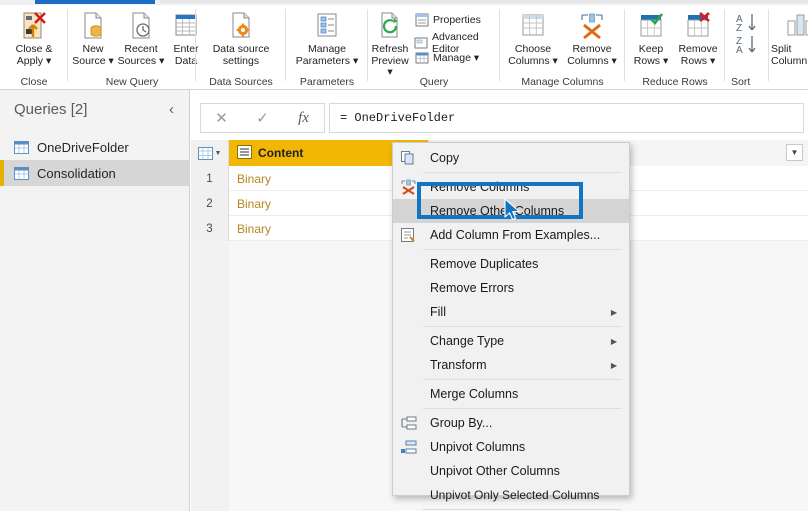 This screenshot has width=808, height=511. I want to click on accept-formula-icon: ✓, so click(262, 118).